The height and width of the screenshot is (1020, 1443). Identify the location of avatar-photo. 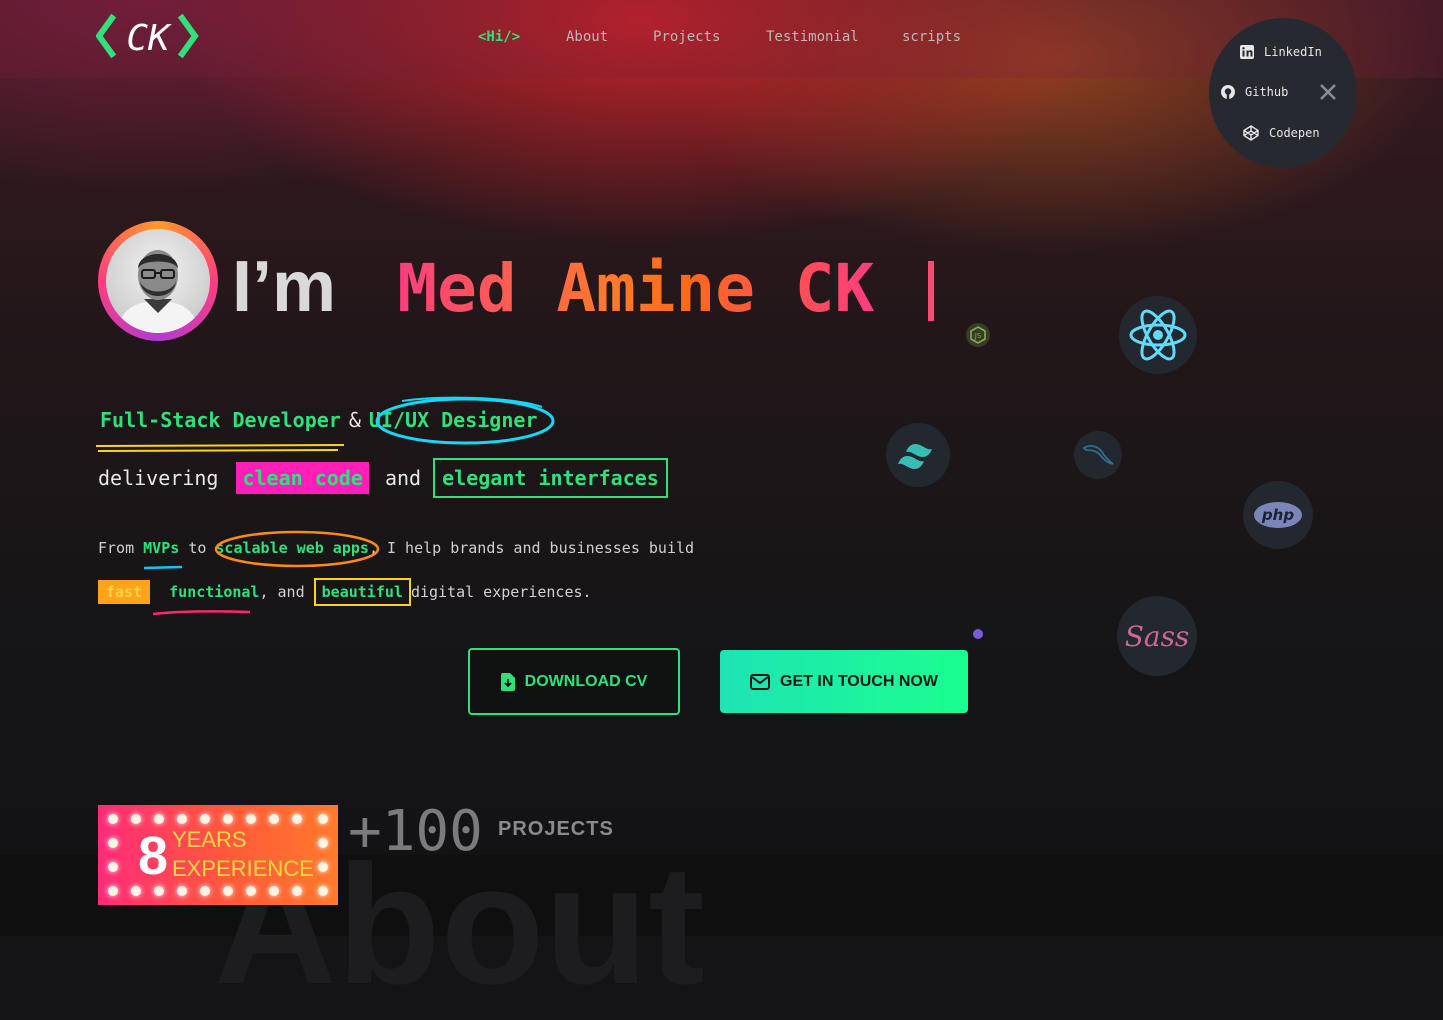
(158, 281).